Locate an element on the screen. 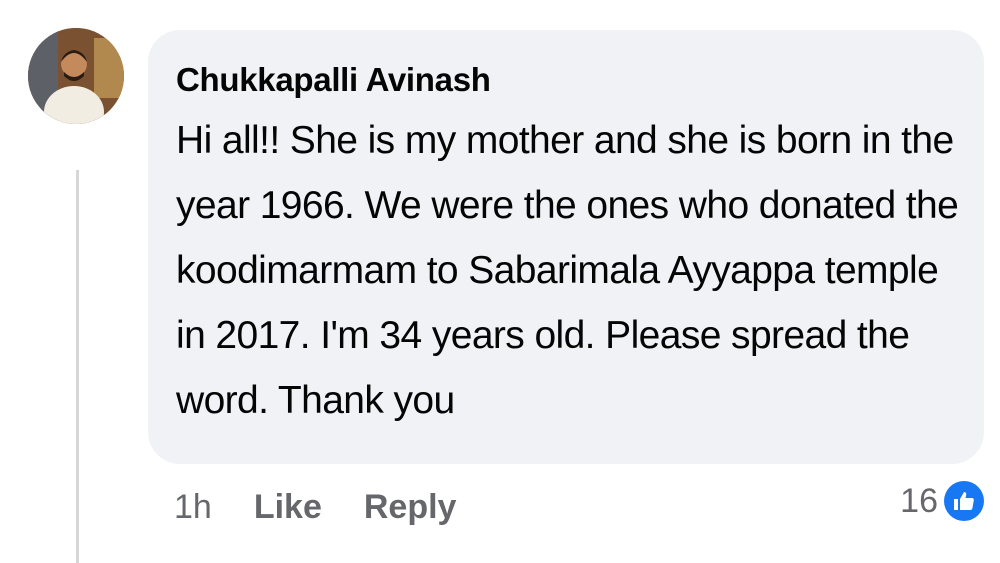  like-thumb-icon is located at coordinates (964, 501).